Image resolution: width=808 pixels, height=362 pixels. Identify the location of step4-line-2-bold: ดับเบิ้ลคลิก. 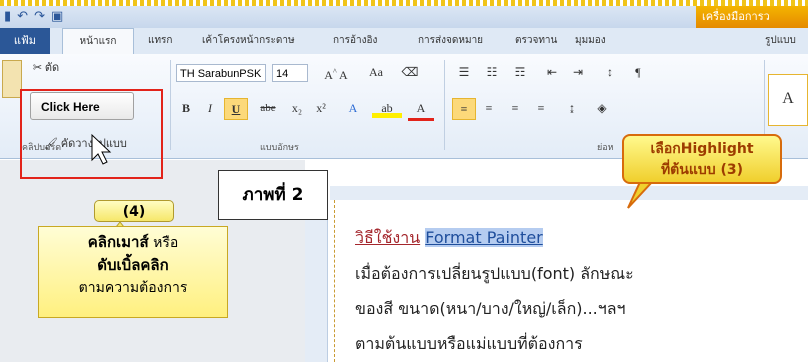
(133, 265).